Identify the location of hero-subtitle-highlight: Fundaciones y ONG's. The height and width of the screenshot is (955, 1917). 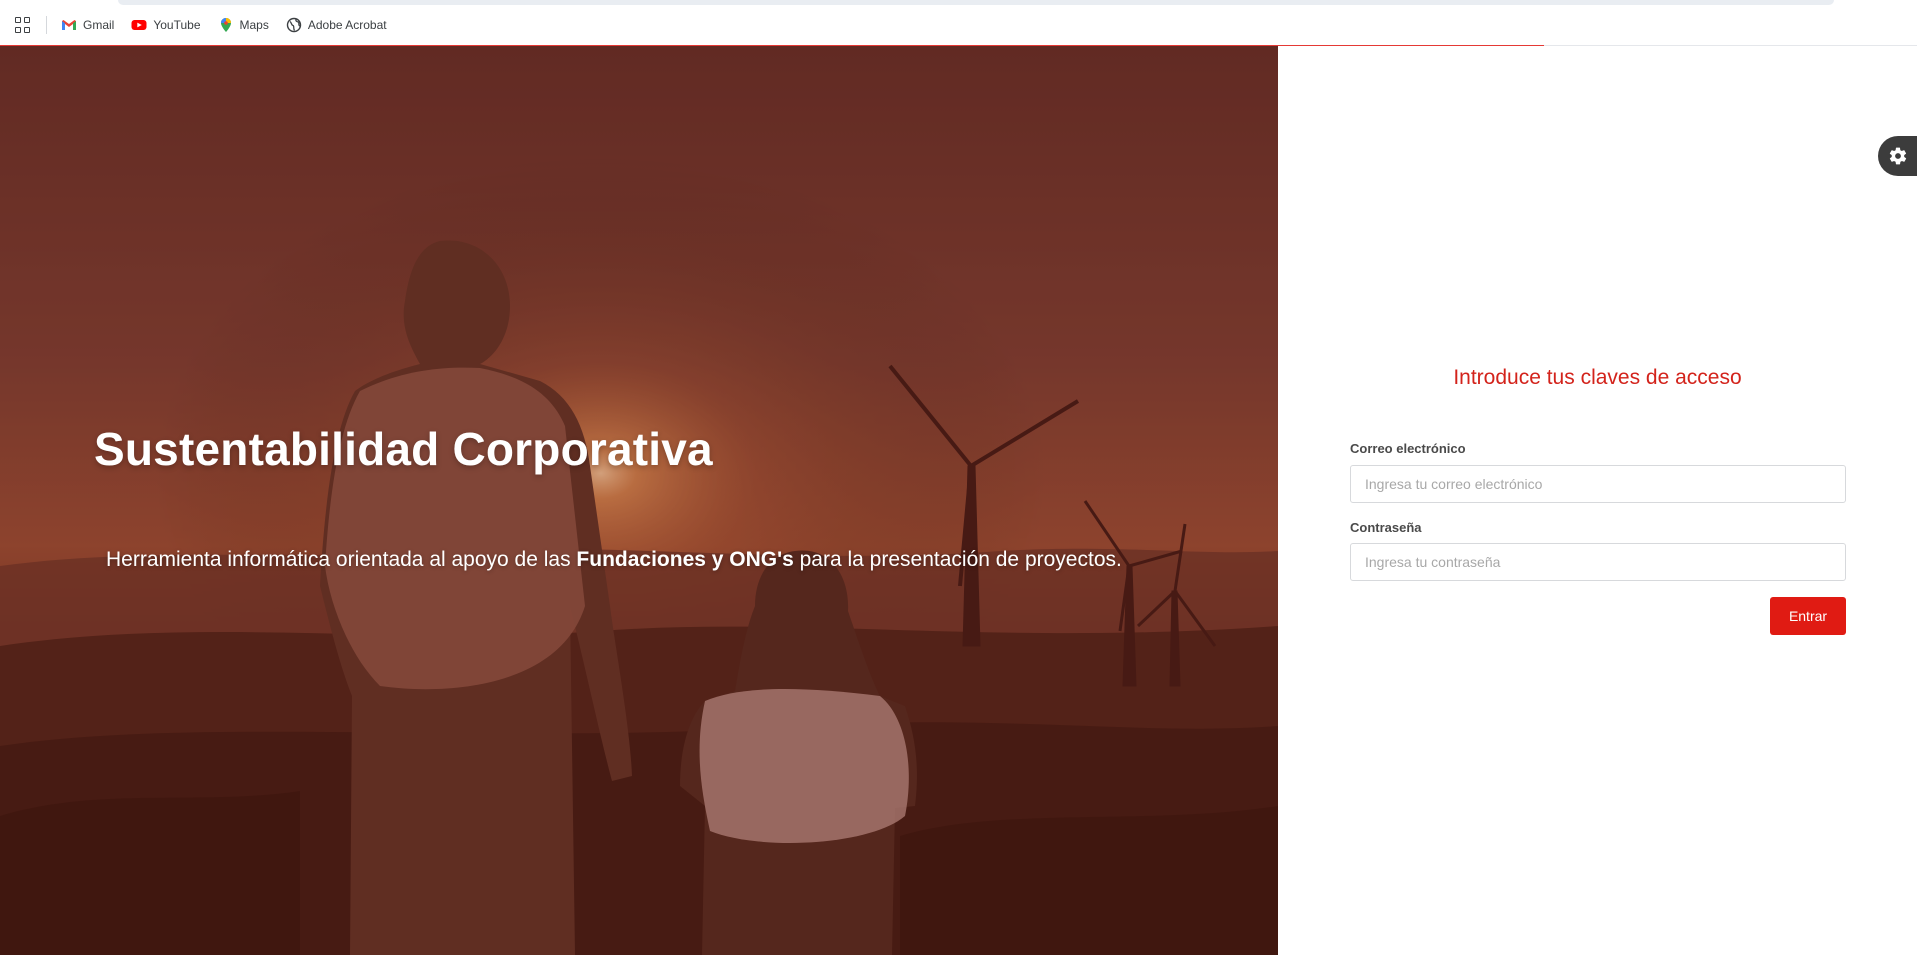
(685, 559).